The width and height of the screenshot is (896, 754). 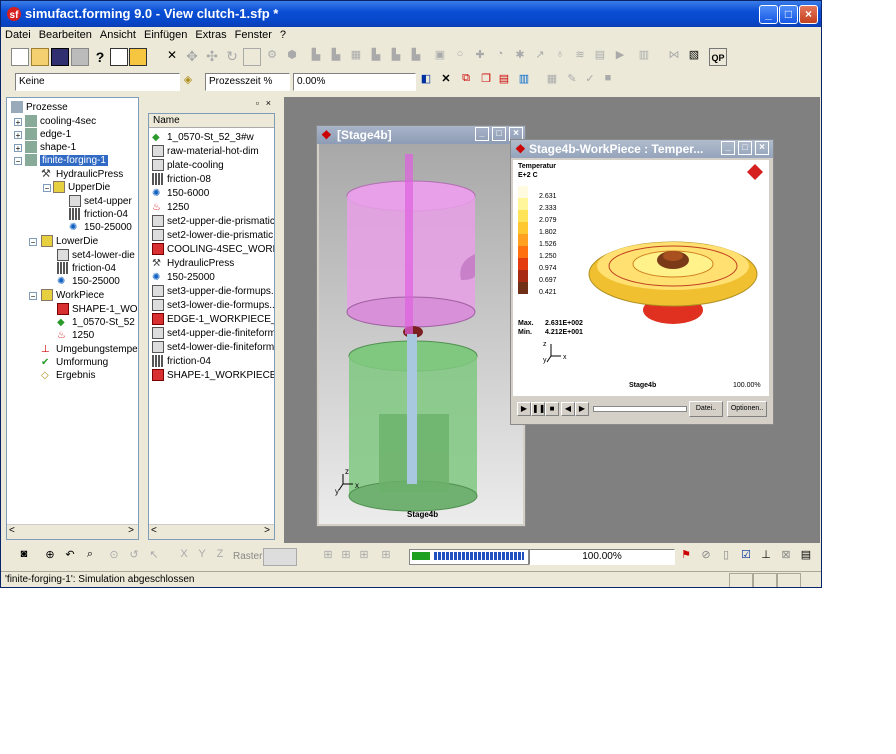 I want to click on window-icon, so click(x=138, y=57).